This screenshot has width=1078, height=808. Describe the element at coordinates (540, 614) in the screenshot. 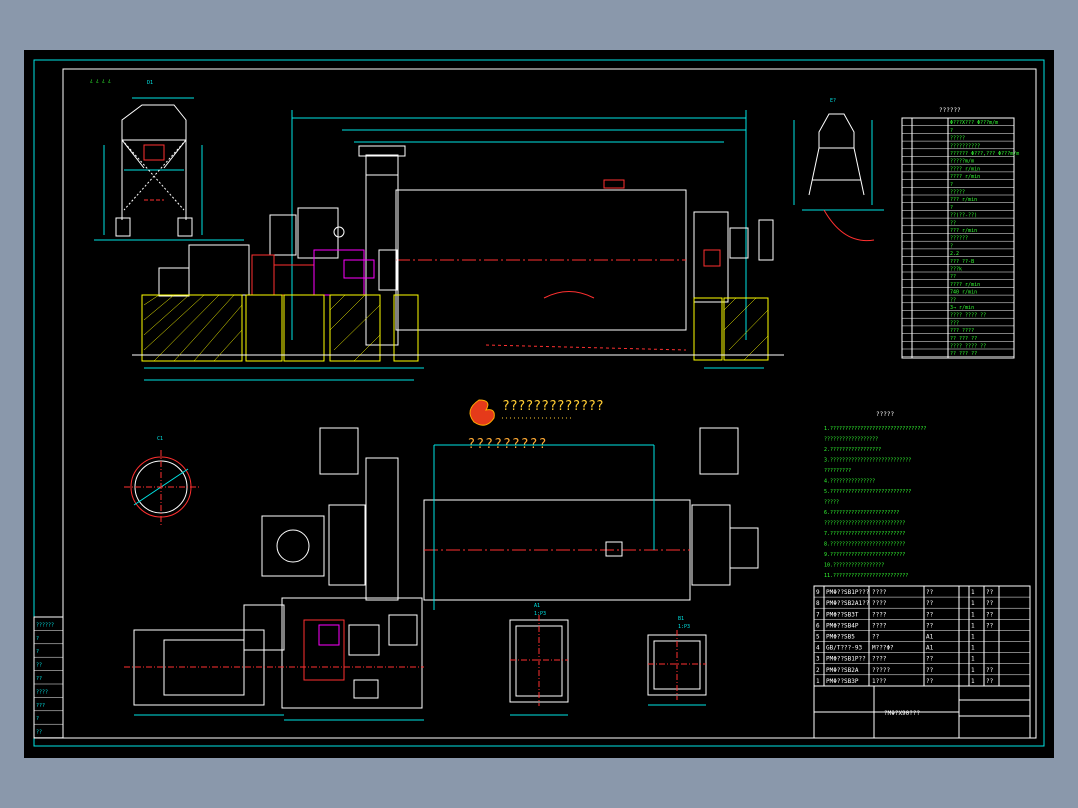

I see `view-label-a1-sub: 1:P3` at that location.